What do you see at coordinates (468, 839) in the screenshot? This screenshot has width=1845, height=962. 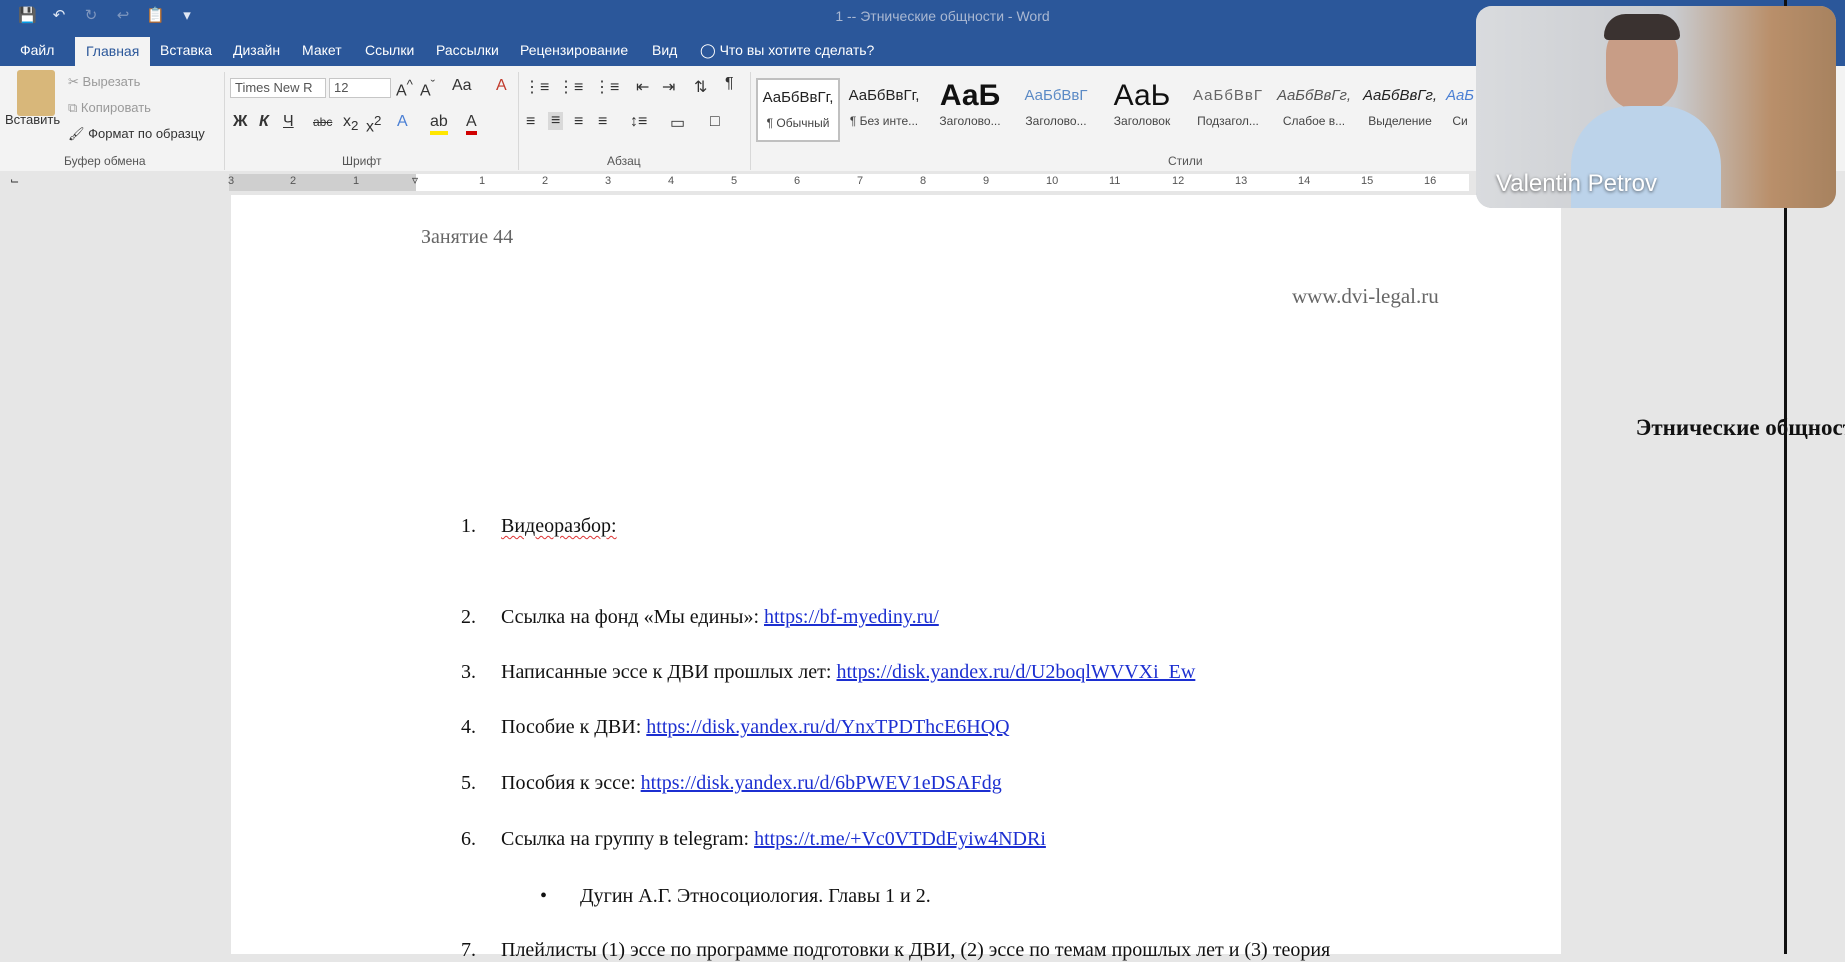 I see `list-number: 6.` at bounding box center [468, 839].